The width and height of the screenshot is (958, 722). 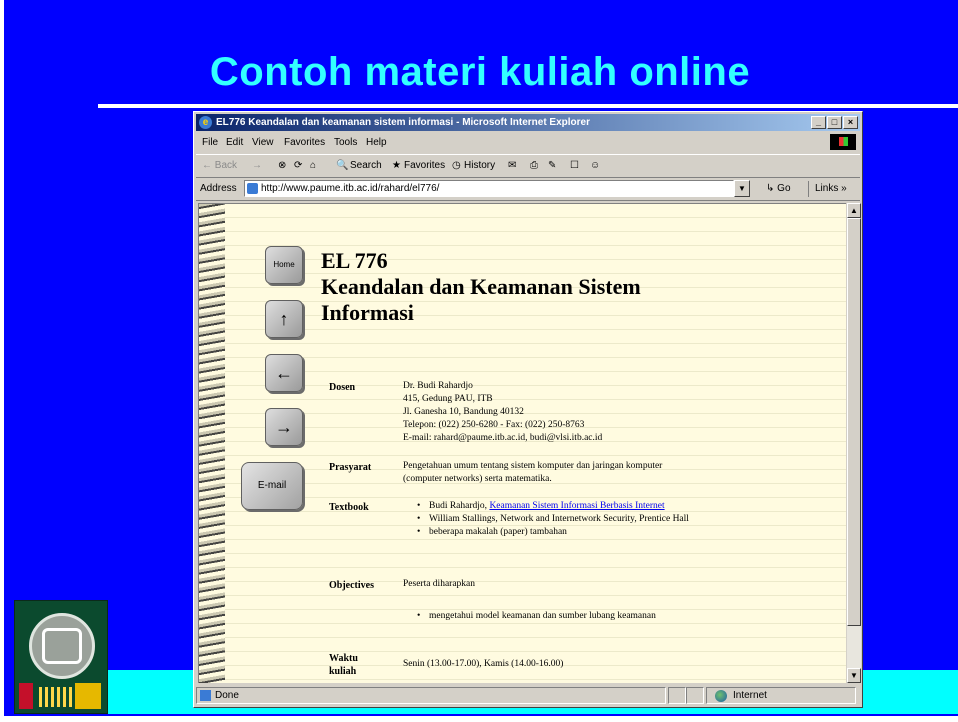 I want to click on go-label: Go, so click(x=784, y=188).